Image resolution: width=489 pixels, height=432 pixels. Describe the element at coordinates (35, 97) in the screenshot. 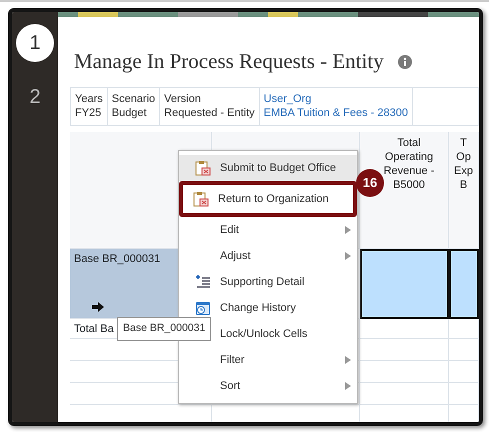

I see `step-button: 2` at that location.